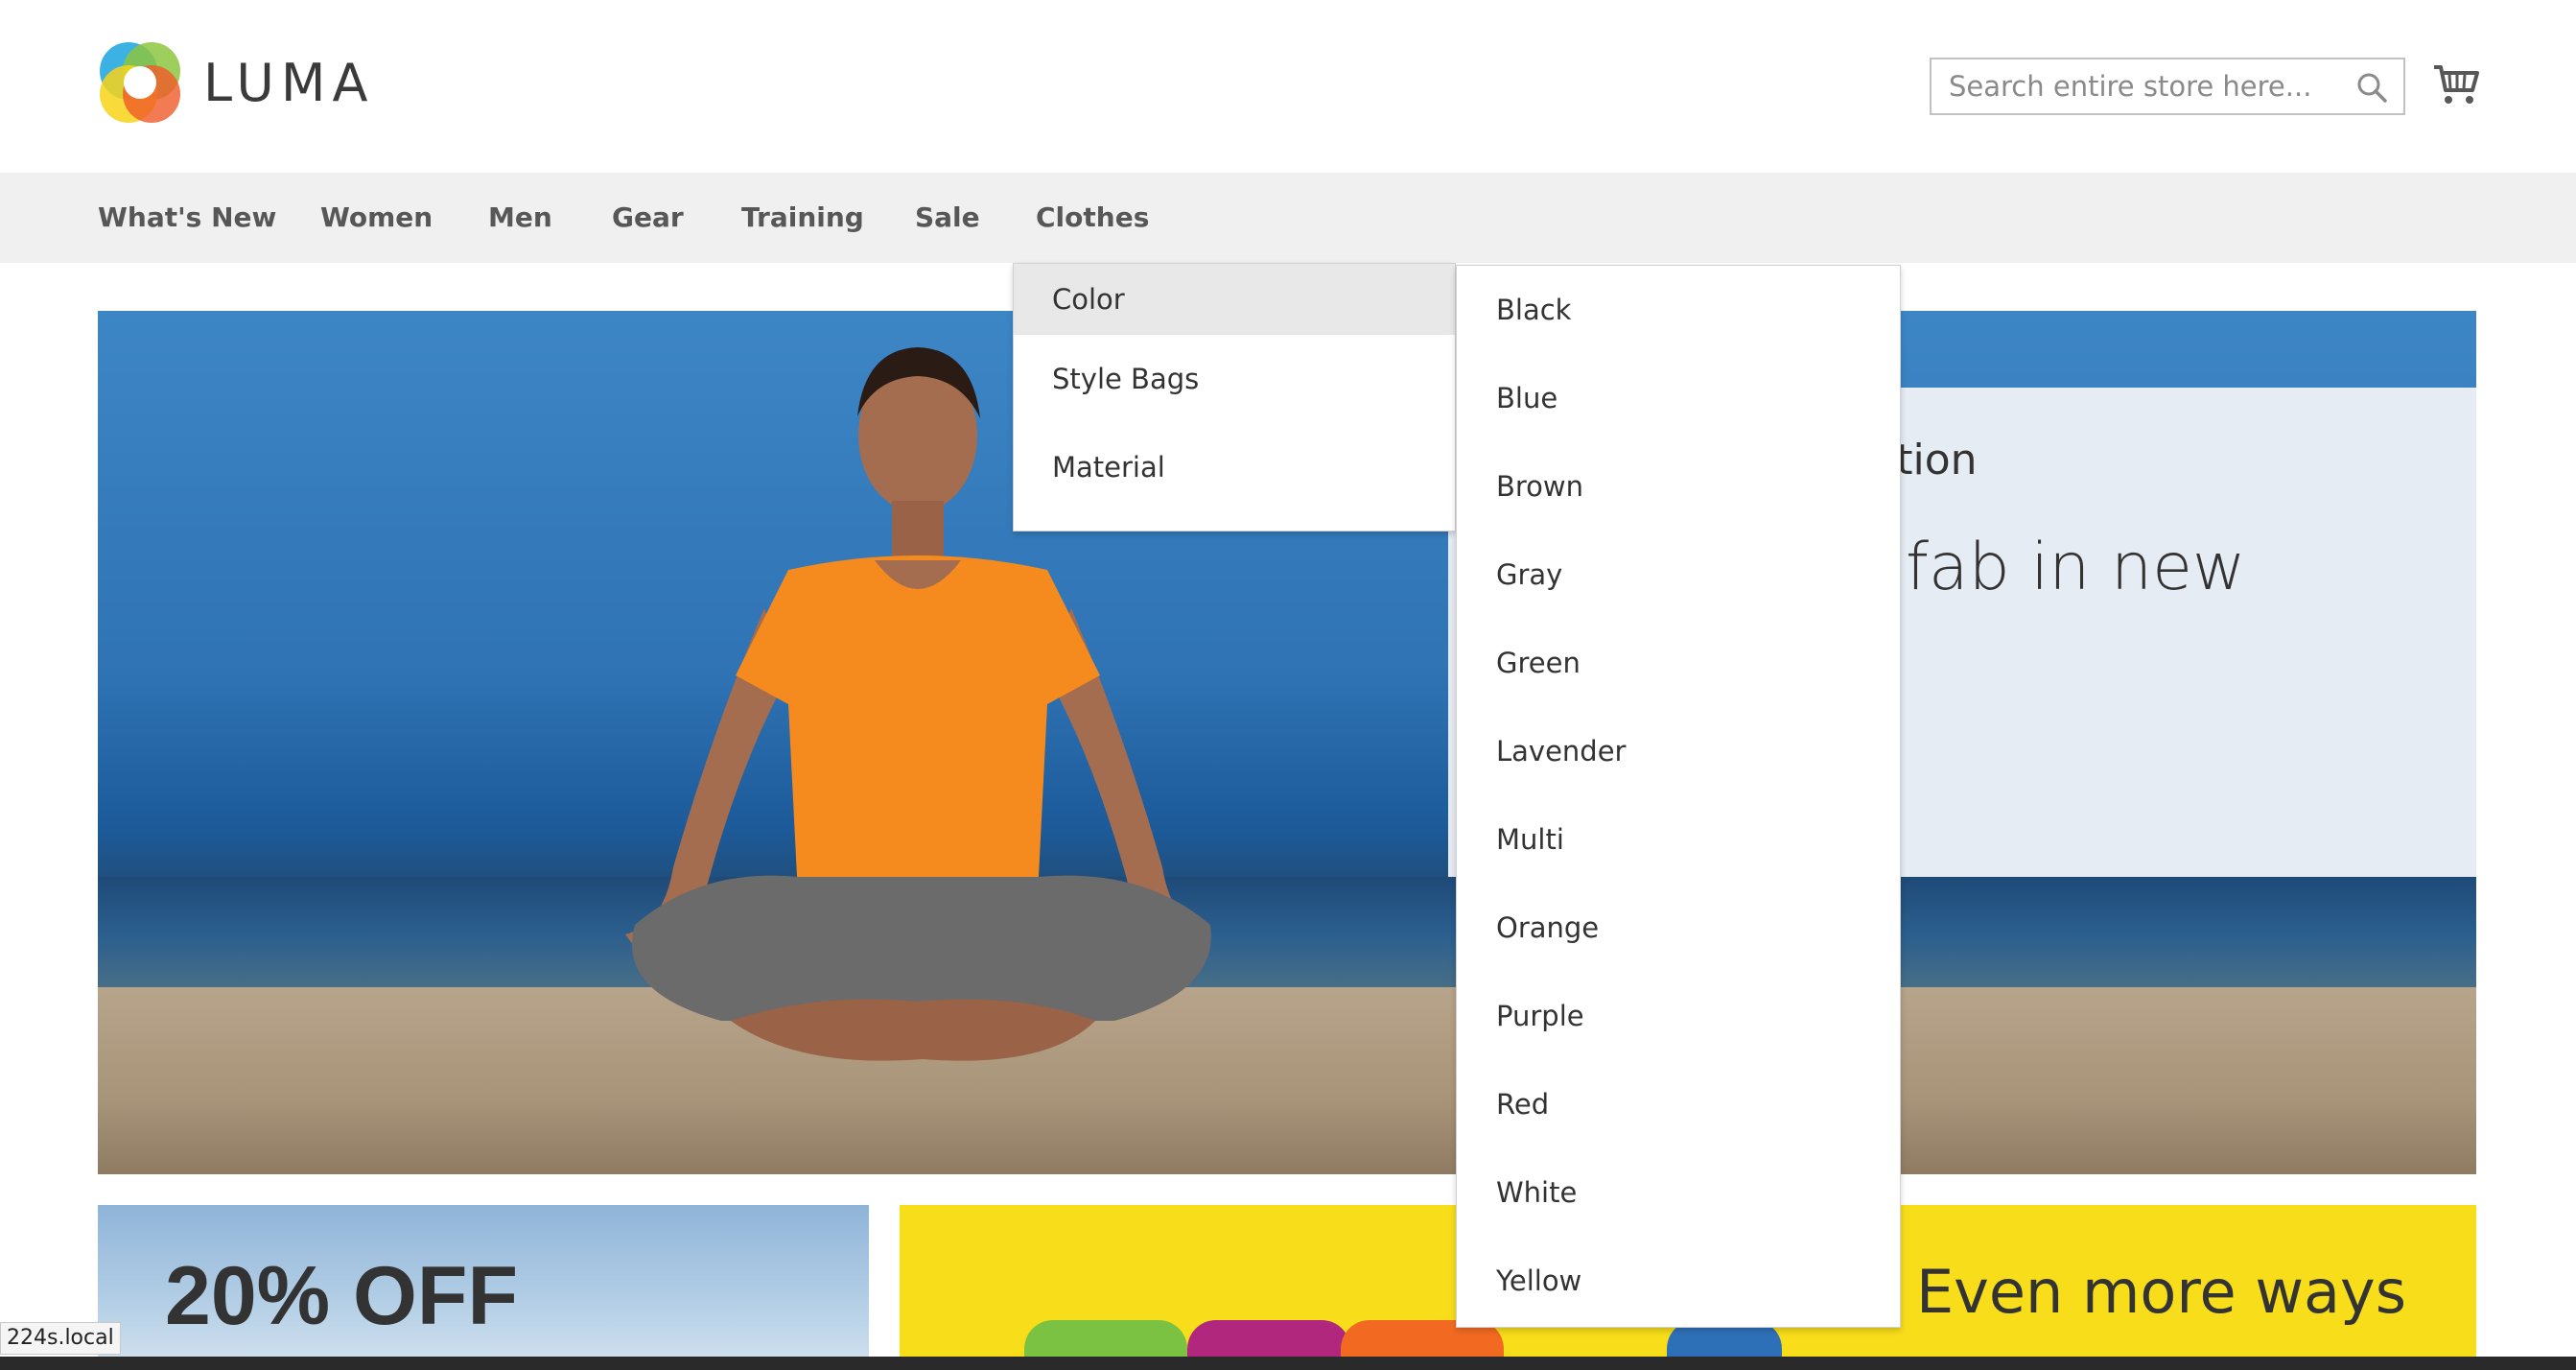 The width and height of the screenshot is (2576, 1370). Describe the element at coordinates (140, 82) in the screenshot. I see `luma-logo-icon` at that location.